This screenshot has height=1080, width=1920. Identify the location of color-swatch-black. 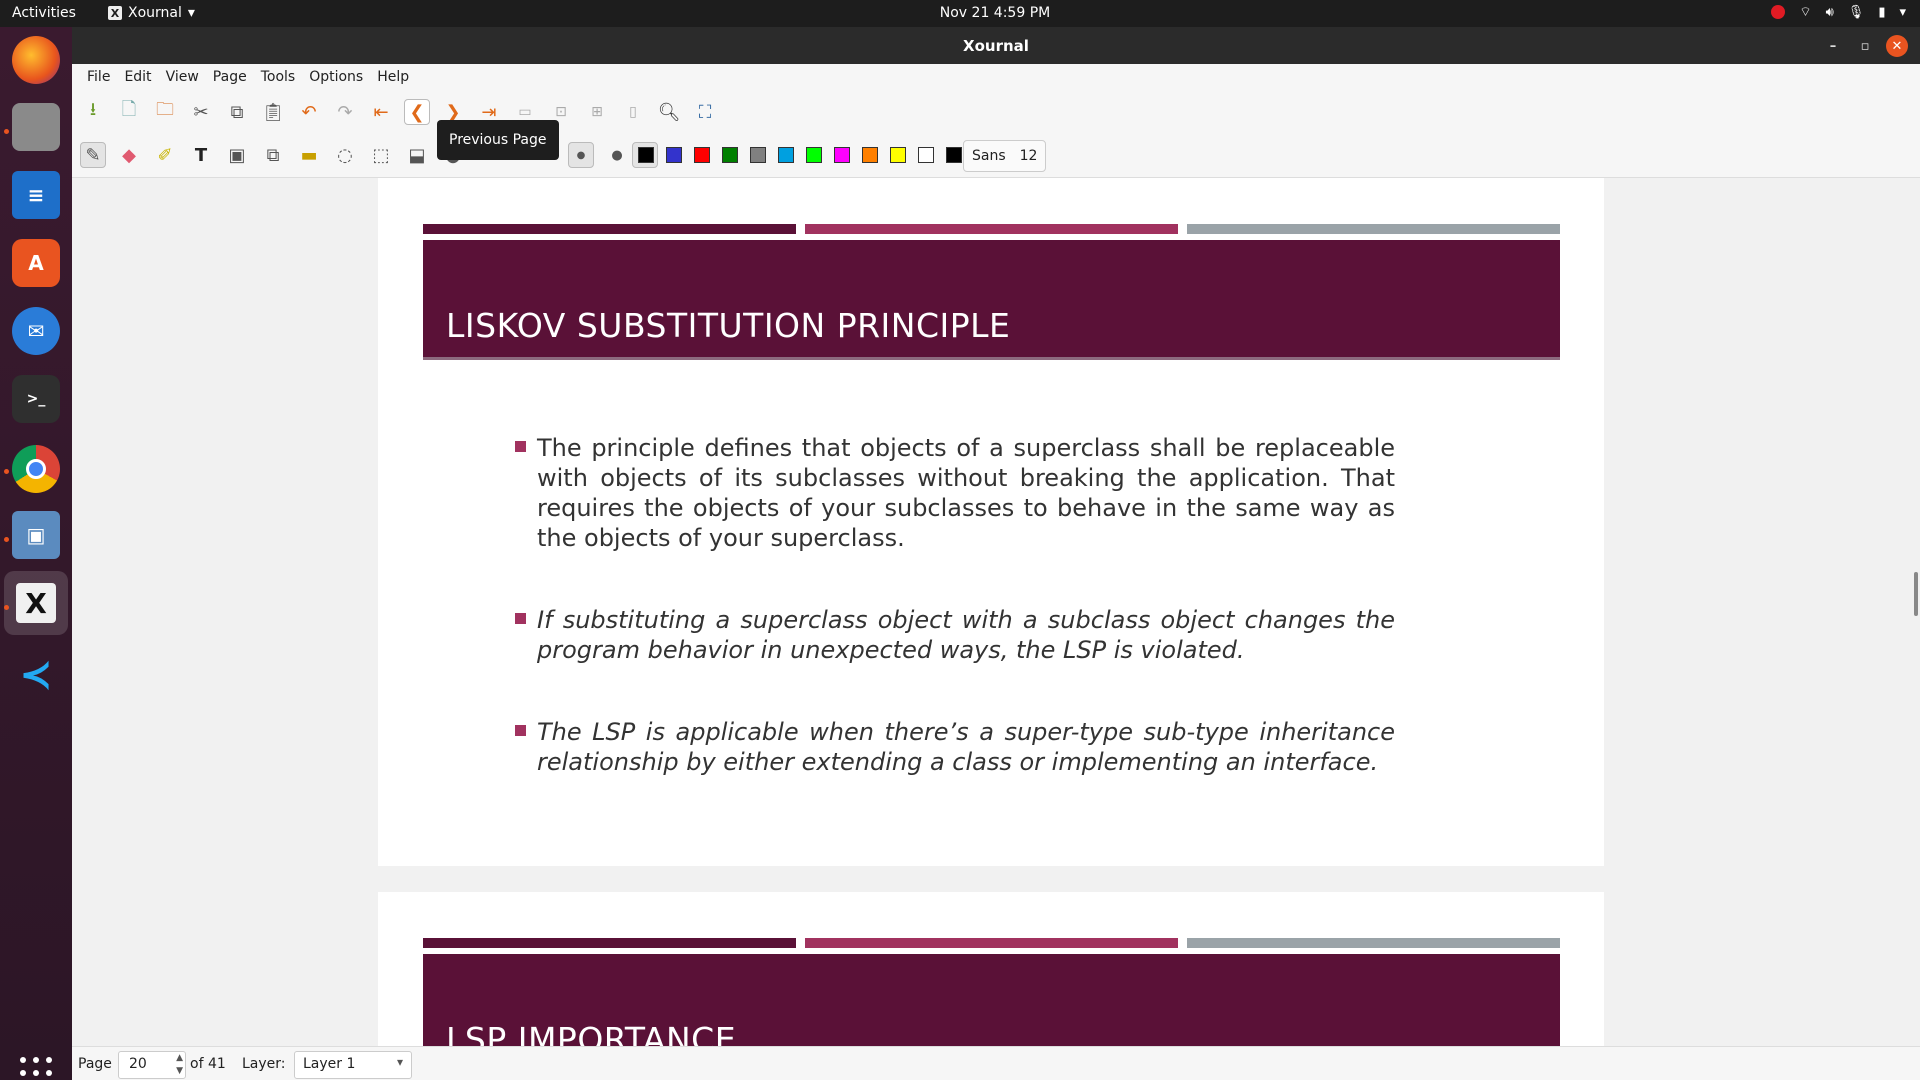
(646, 155).